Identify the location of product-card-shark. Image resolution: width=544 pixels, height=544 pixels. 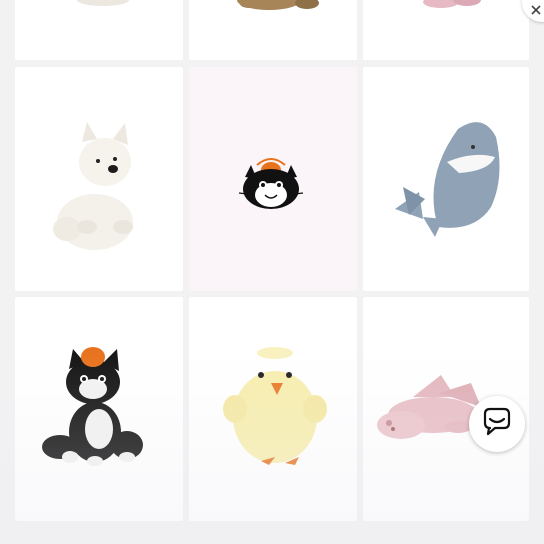
(446, 179).